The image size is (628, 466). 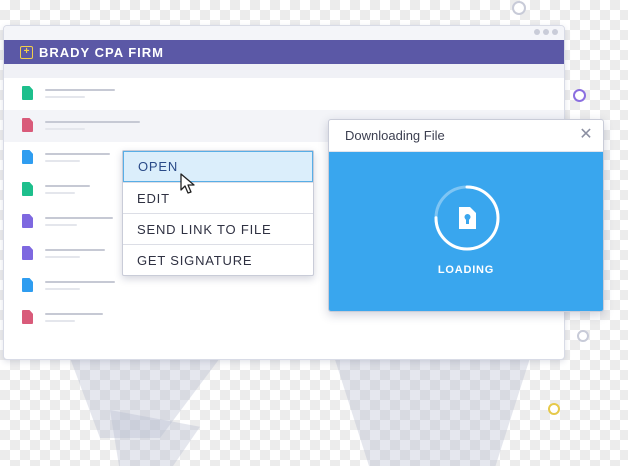 What do you see at coordinates (284, 33) in the screenshot?
I see `window-titlebar` at bounding box center [284, 33].